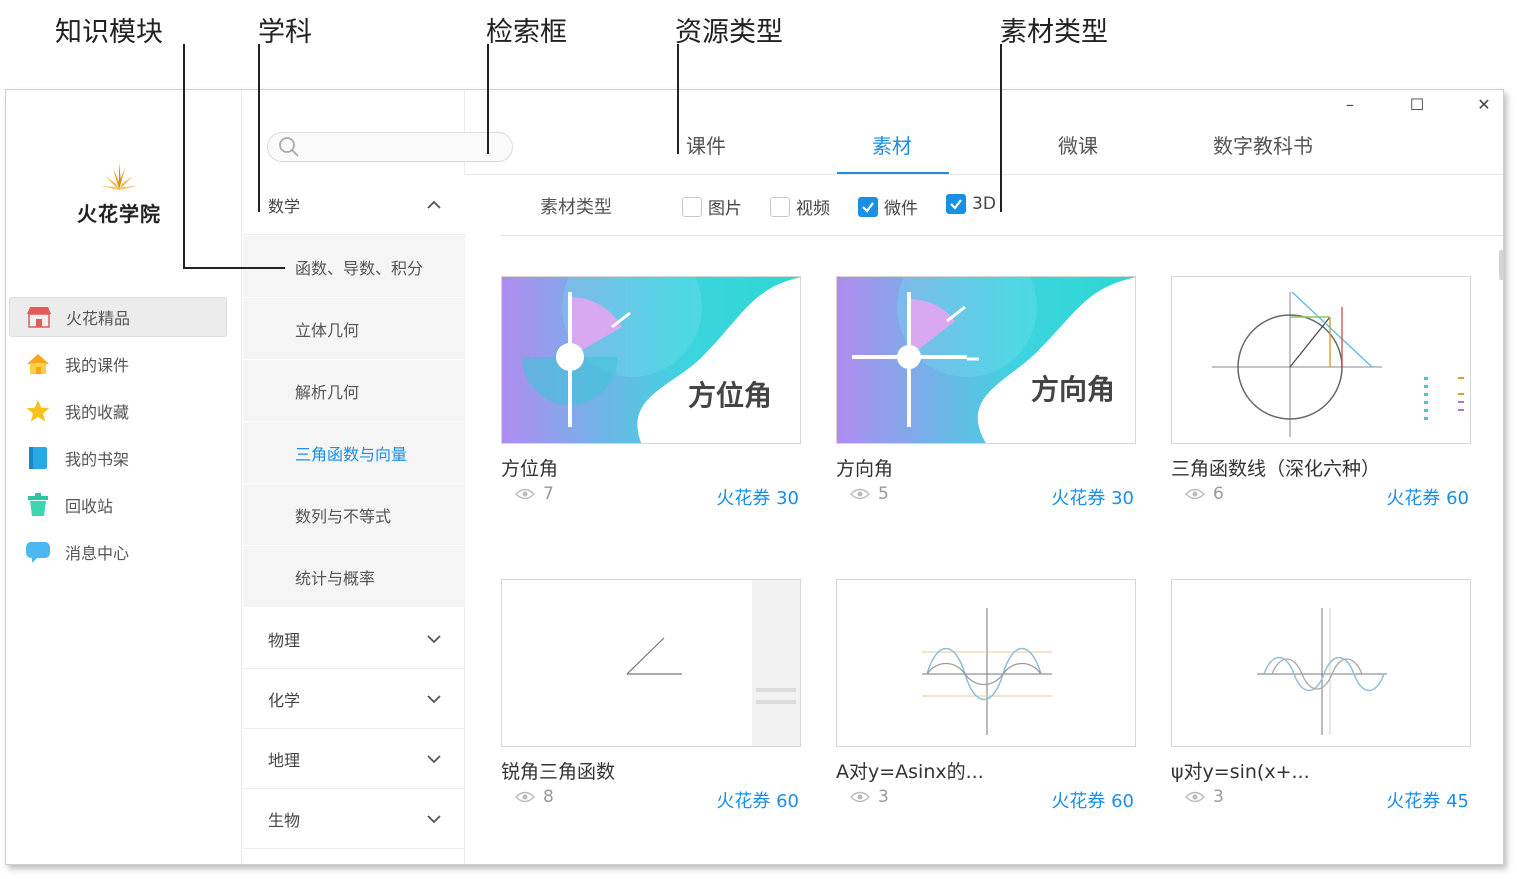 The width and height of the screenshot is (1517, 879). I want to click on left-nav: 火花学院 火花精品 我的课件 我的收藏 我的书架 回收站 消息中心, so click(124, 477).